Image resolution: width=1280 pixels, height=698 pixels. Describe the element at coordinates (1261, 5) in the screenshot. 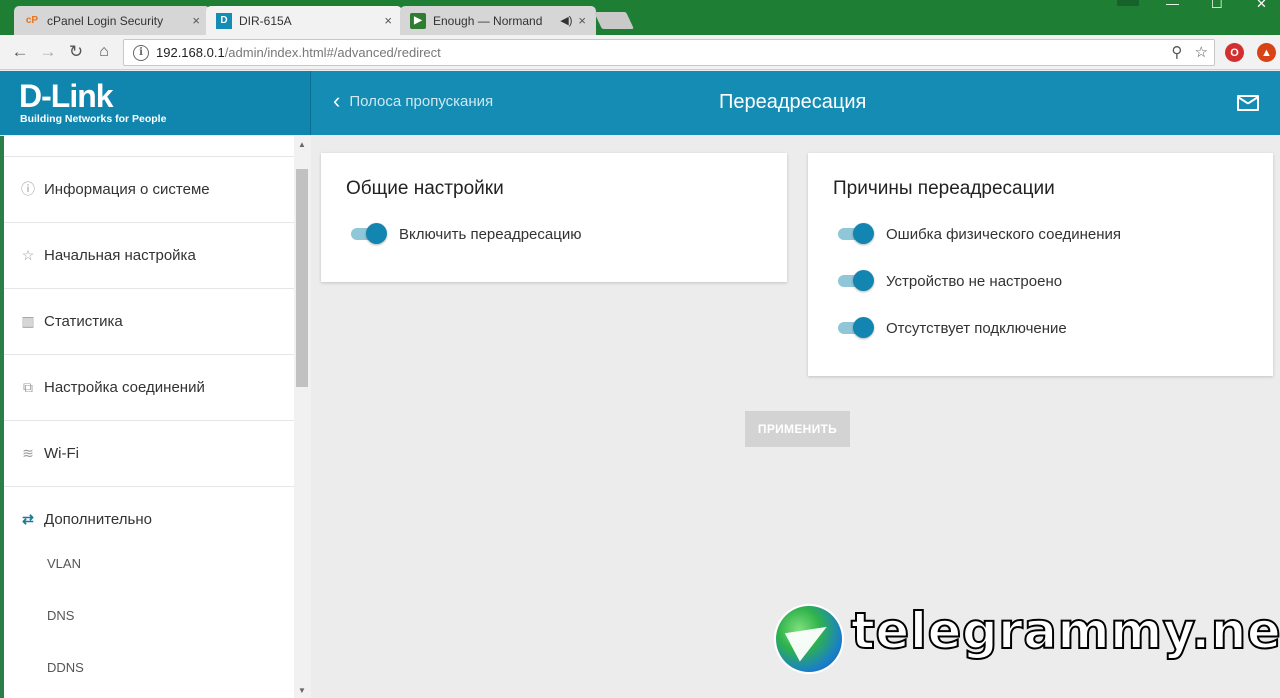

I see `close-window-icon: ✕` at that location.